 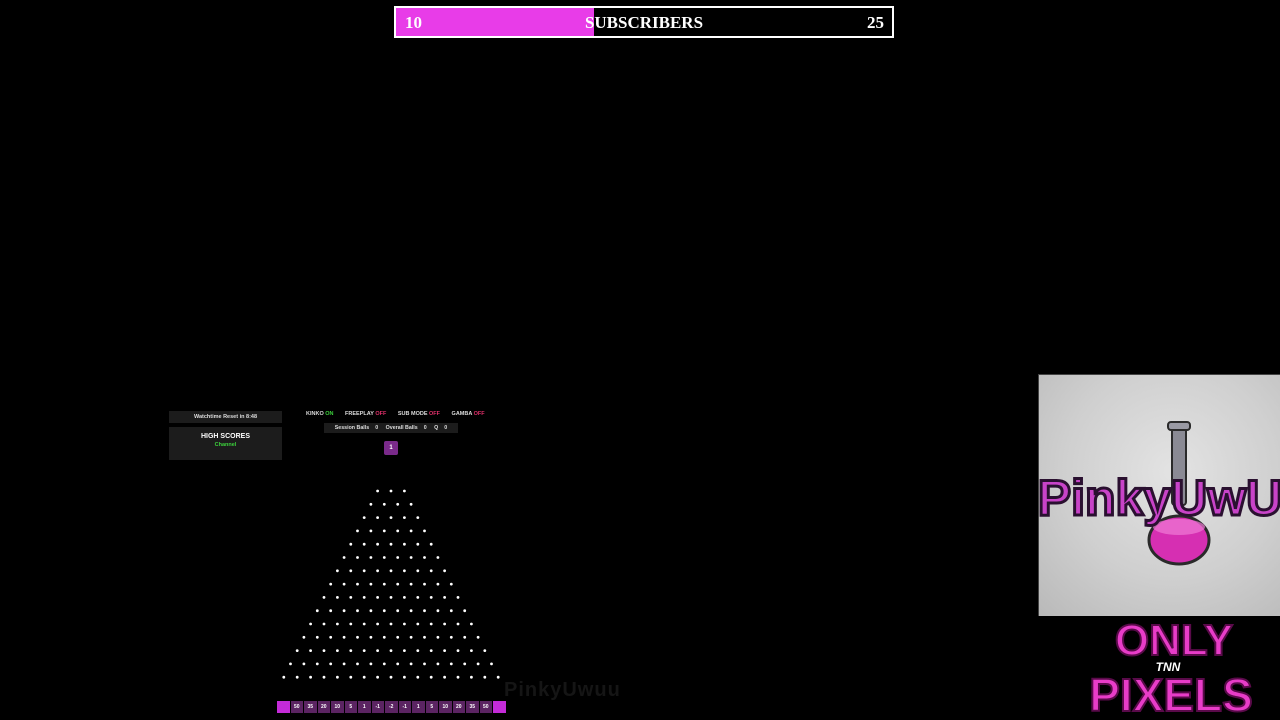 What do you see at coordinates (225, 436) in the screenshot?
I see `high-scores-title: HIGH SCORES` at bounding box center [225, 436].